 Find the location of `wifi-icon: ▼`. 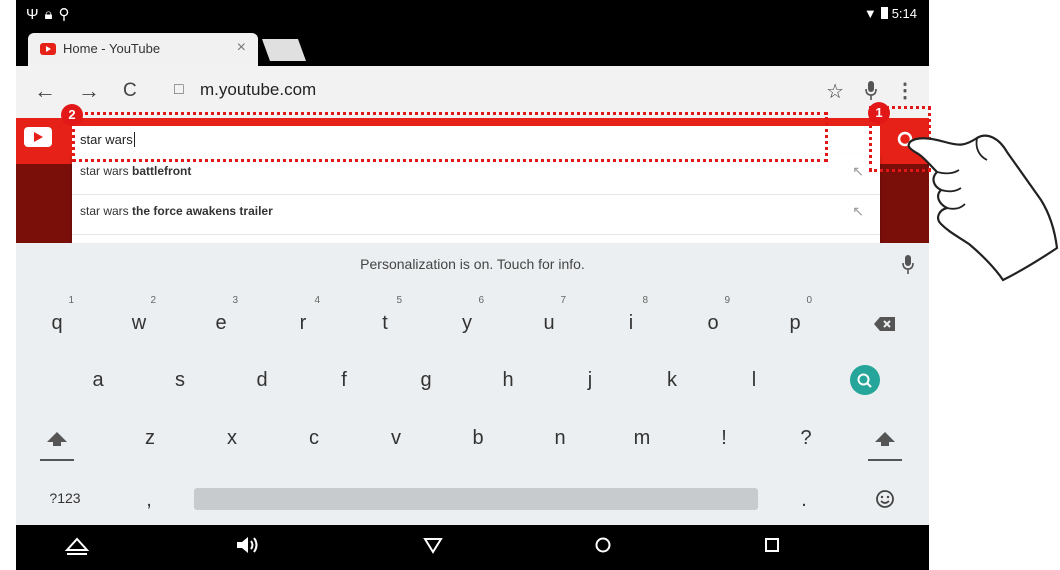

wifi-icon: ▼ is located at coordinates (870, 13).